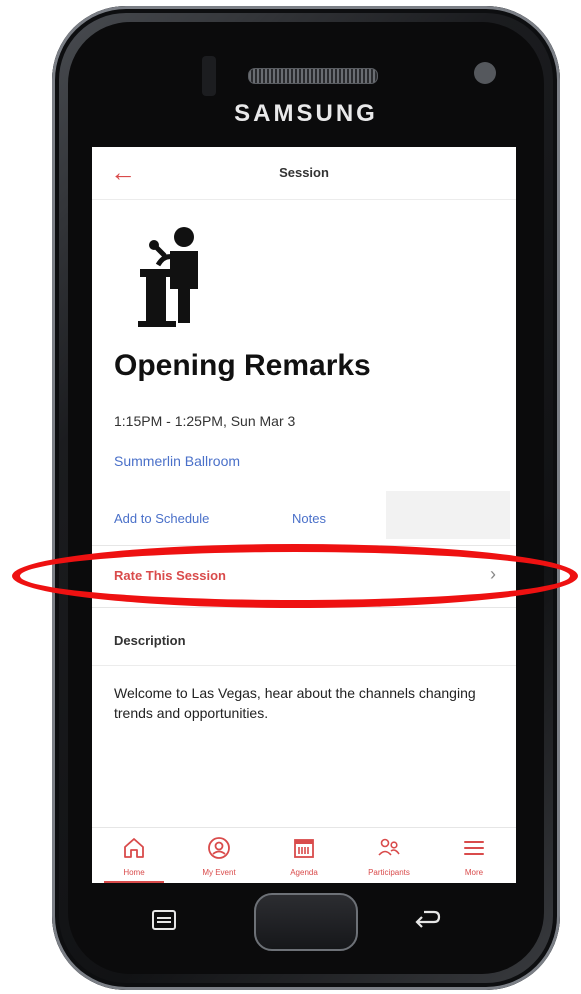 The image size is (581, 994). Describe the element at coordinates (309, 518) in the screenshot. I see `notes-button: Notes` at that location.